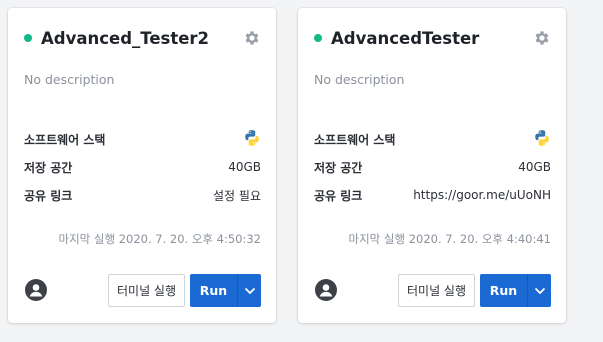 This screenshot has height=342, width=603. Describe the element at coordinates (125, 38) in the screenshot. I see `project-name: Advanced_Tester2` at that location.